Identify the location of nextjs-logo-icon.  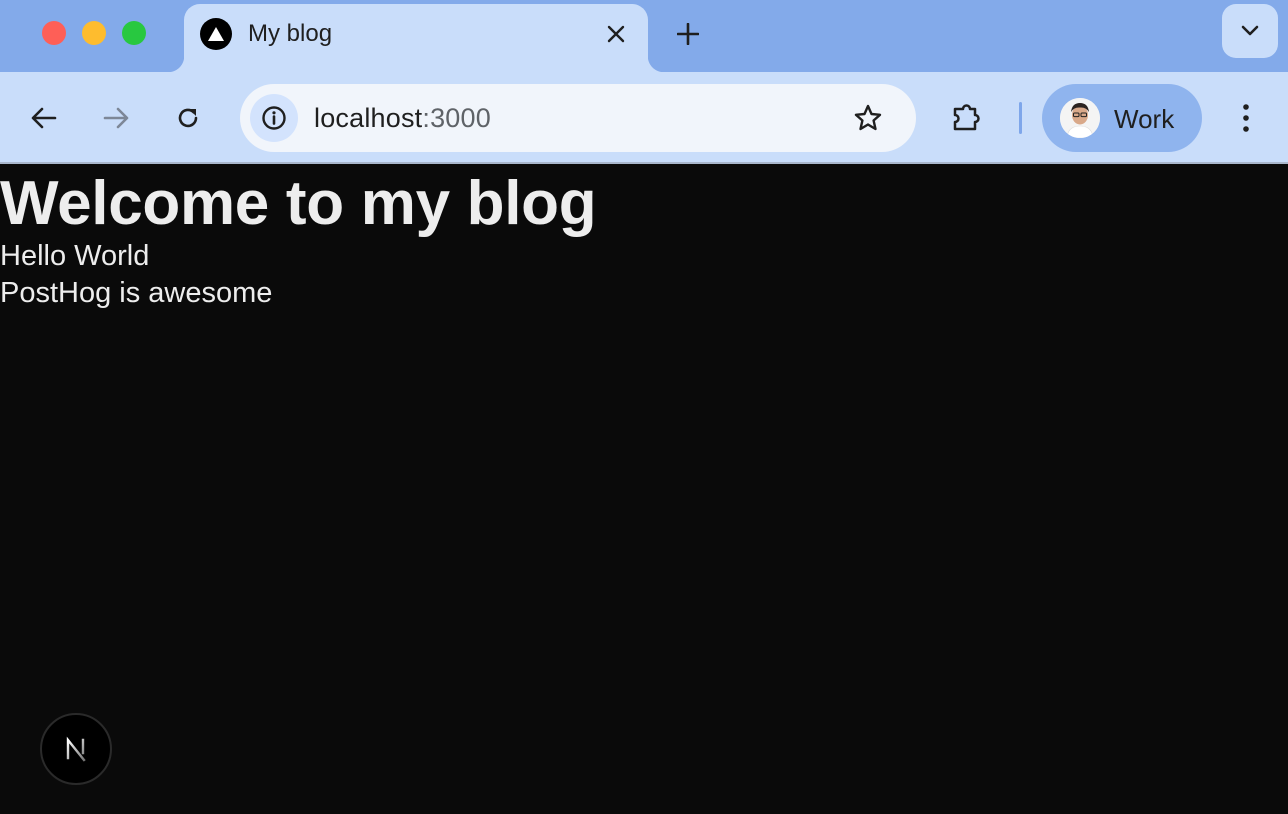
(76, 749).